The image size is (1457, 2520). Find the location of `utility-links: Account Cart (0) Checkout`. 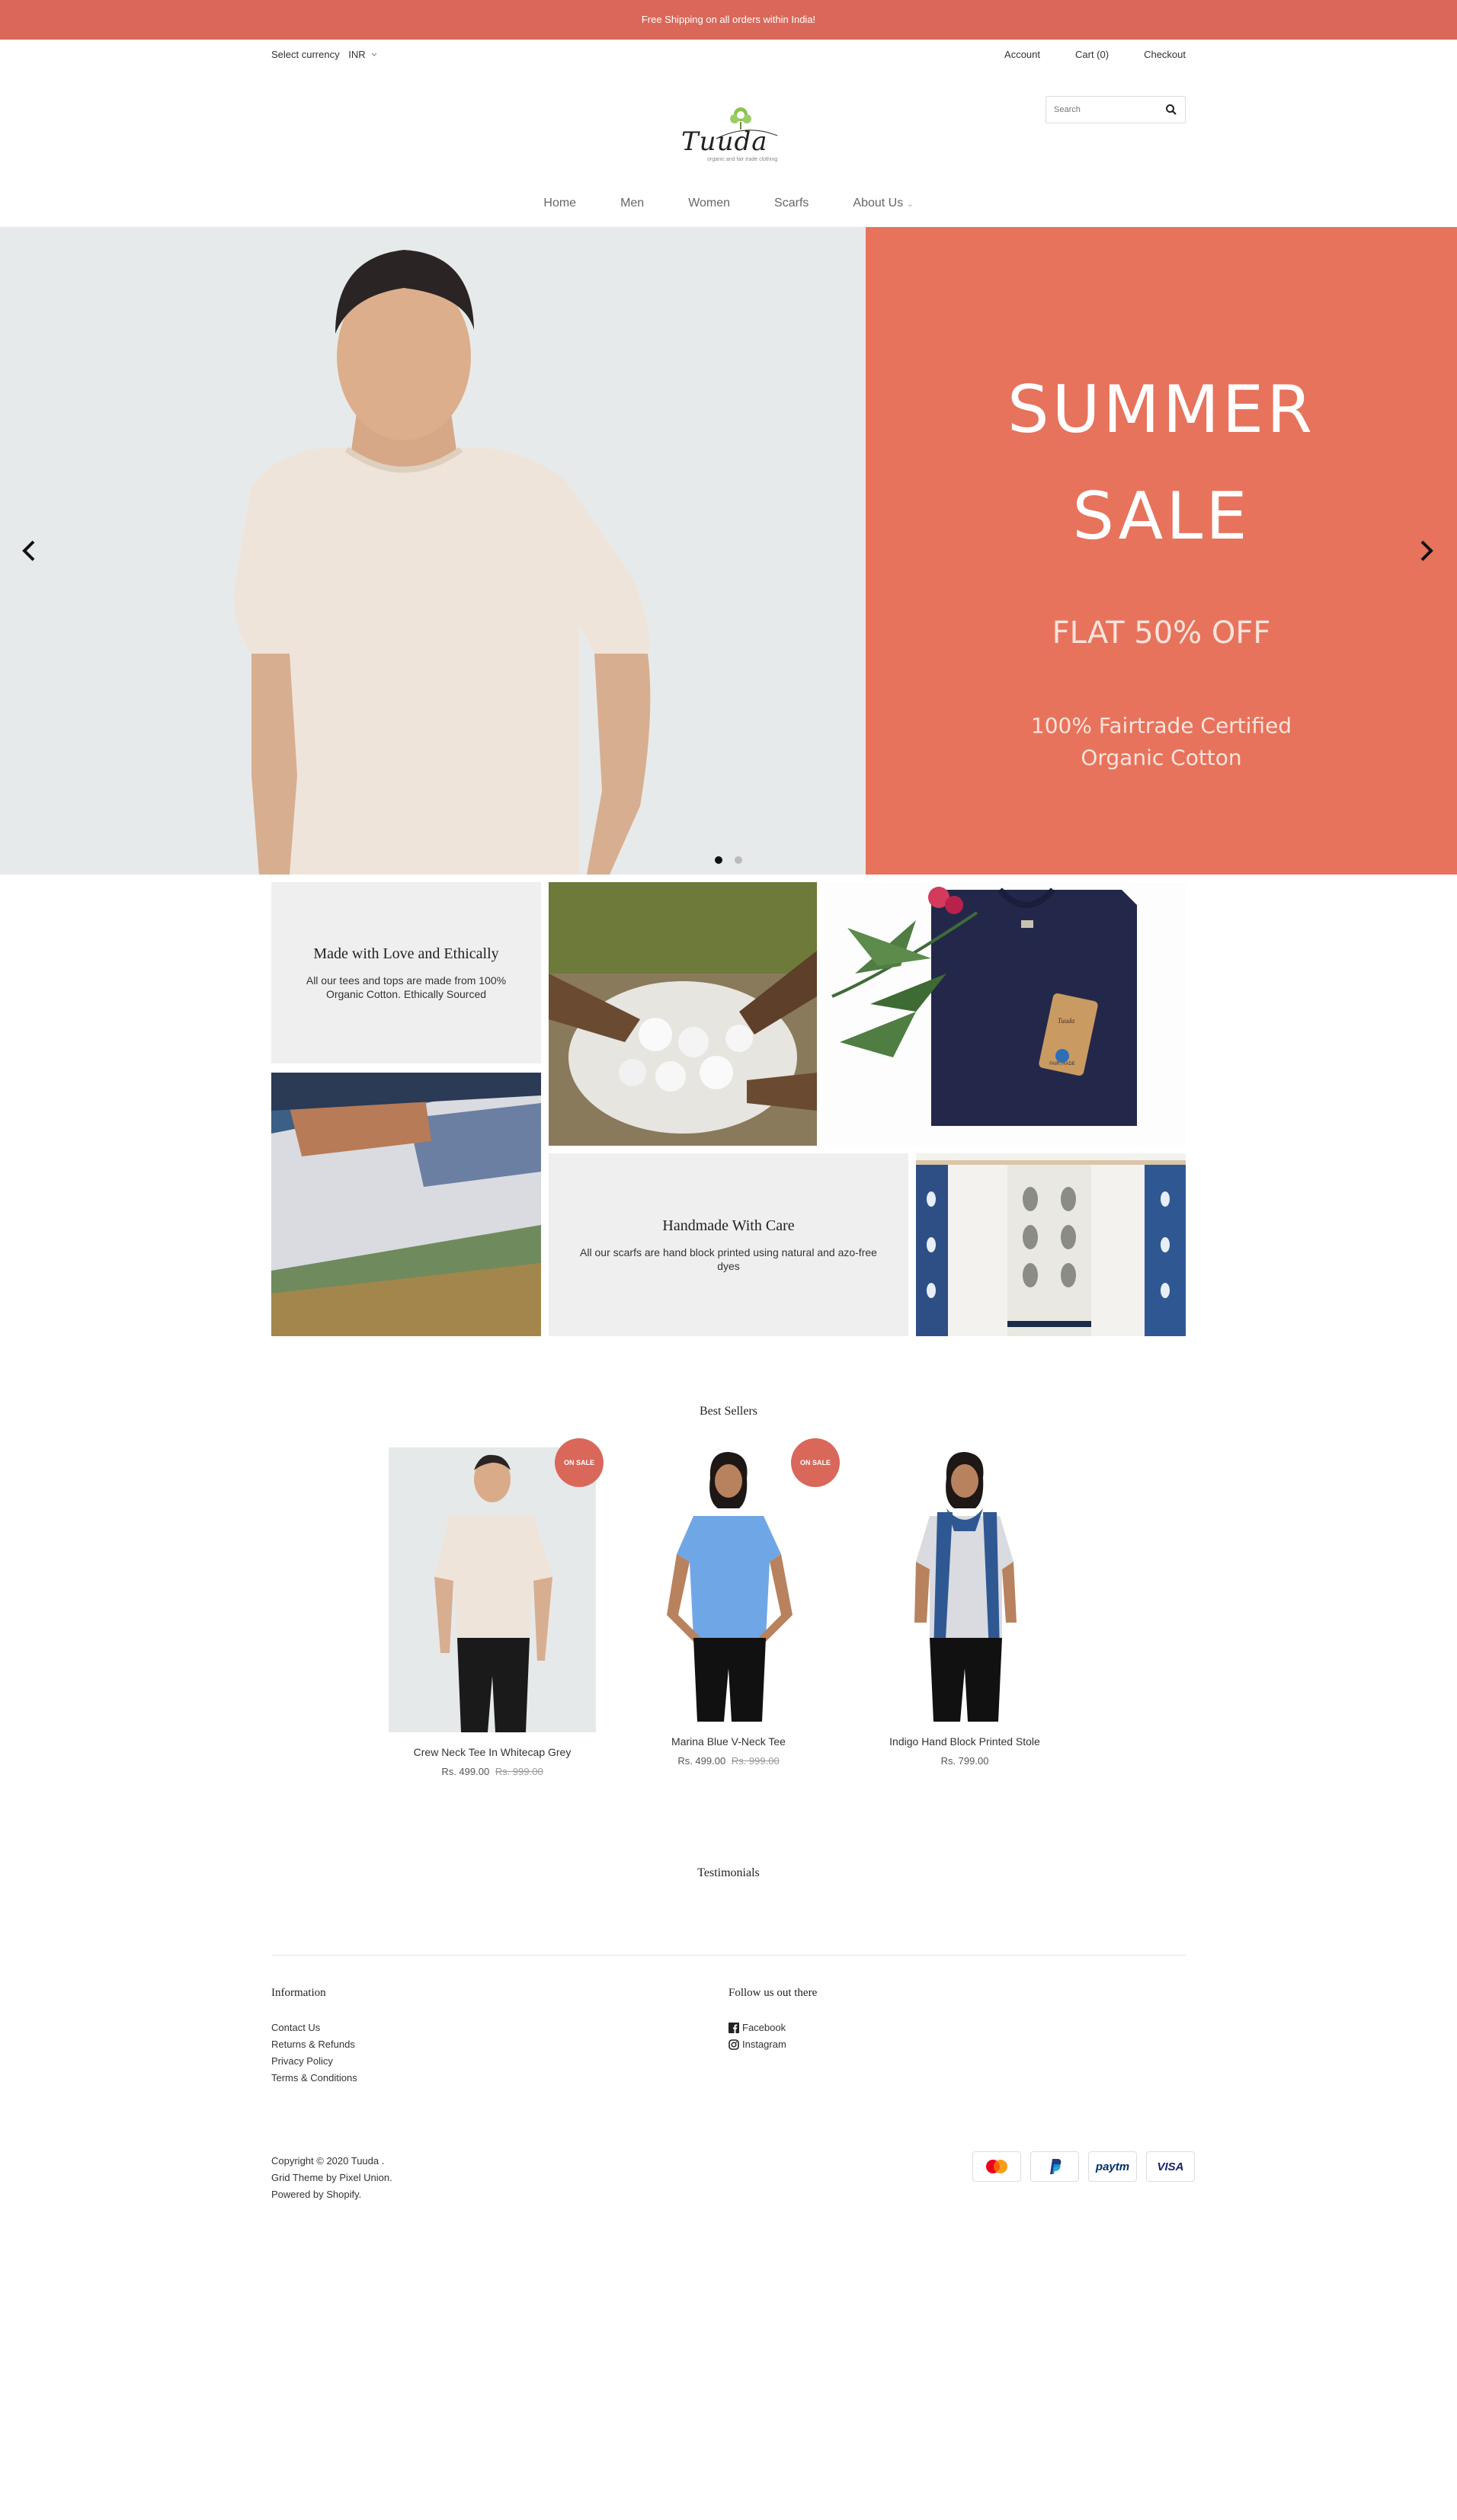

utility-links: Account Cart (0) Checkout is located at coordinates (1095, 54).